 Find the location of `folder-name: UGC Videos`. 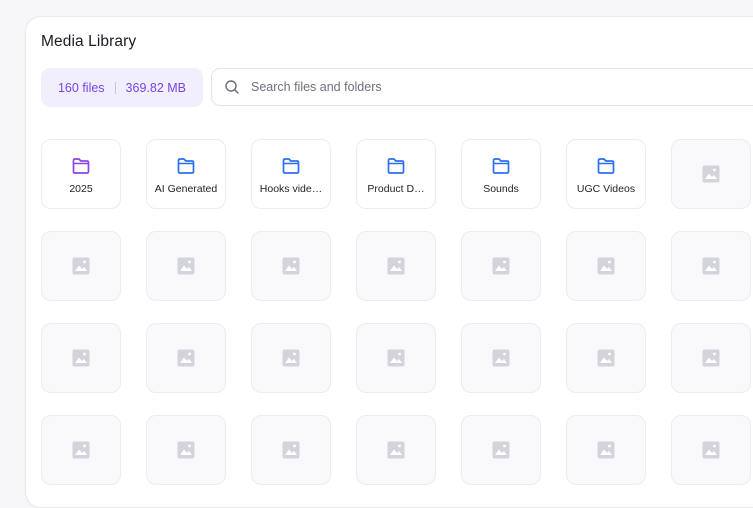

folder-name: UGC Videos is located at coordinates (606, 188).